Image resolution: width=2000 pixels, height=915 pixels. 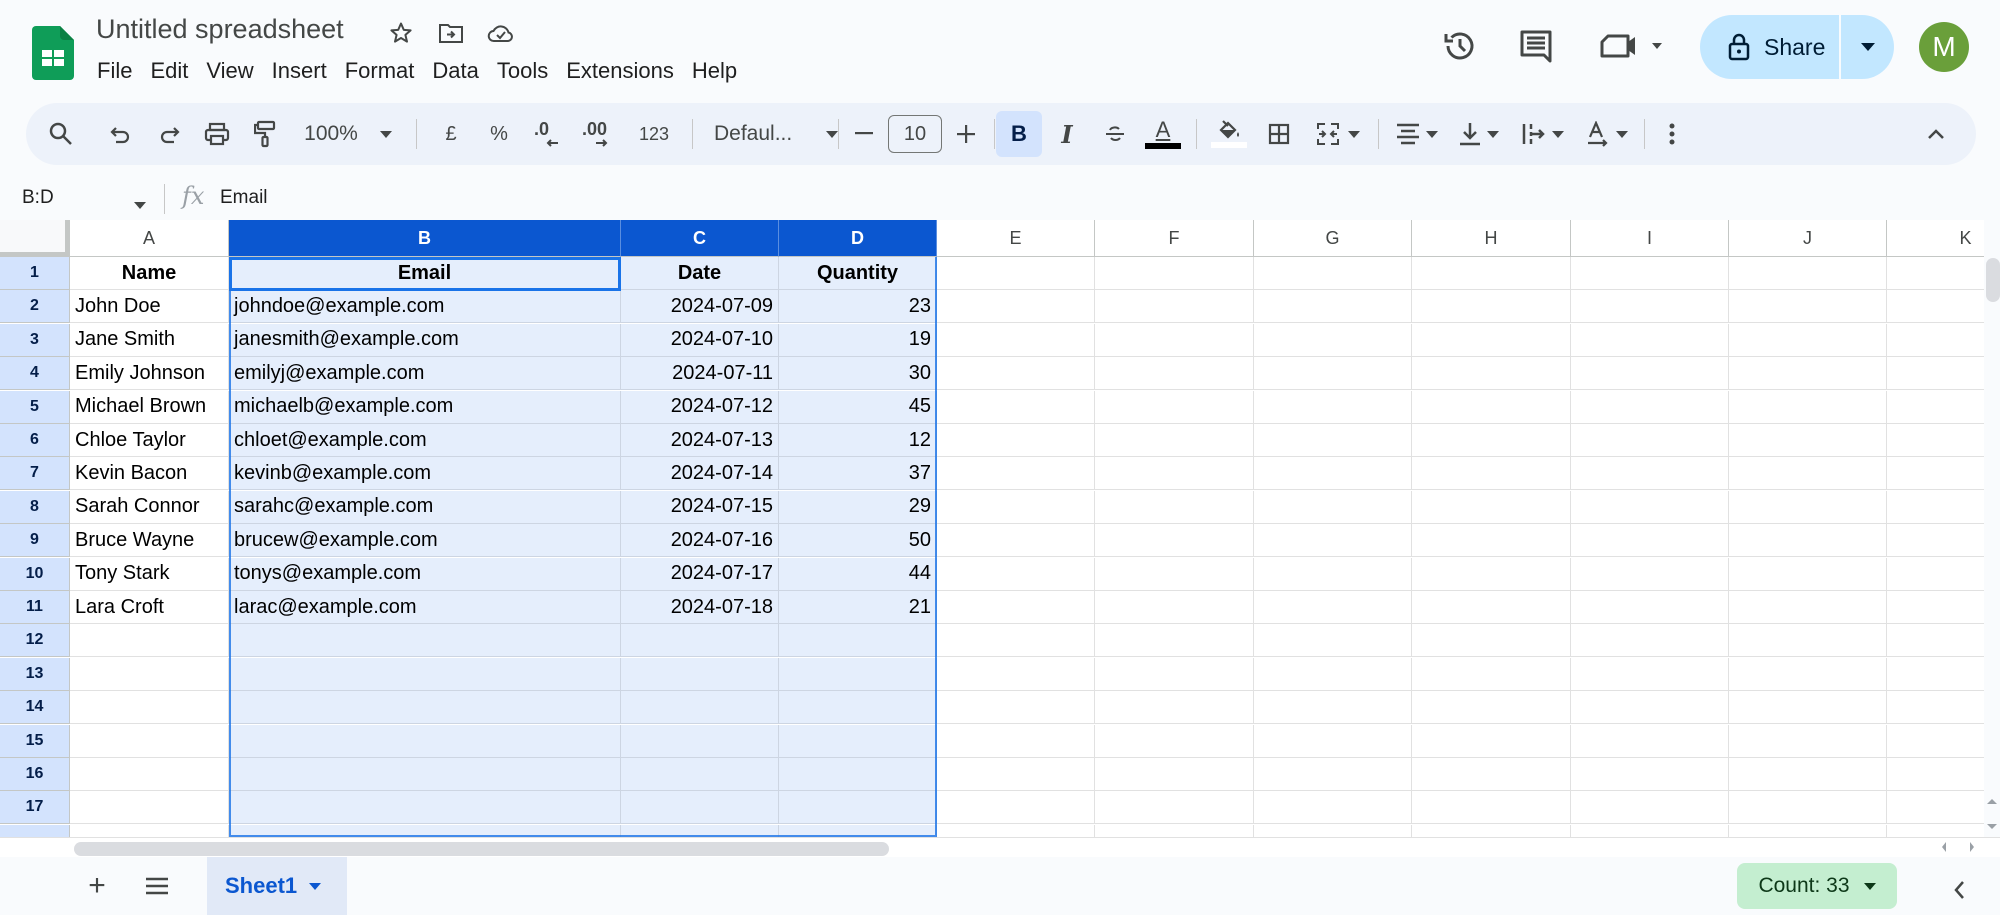 I want to click on cell-f6, so click(x=1174, y=440).